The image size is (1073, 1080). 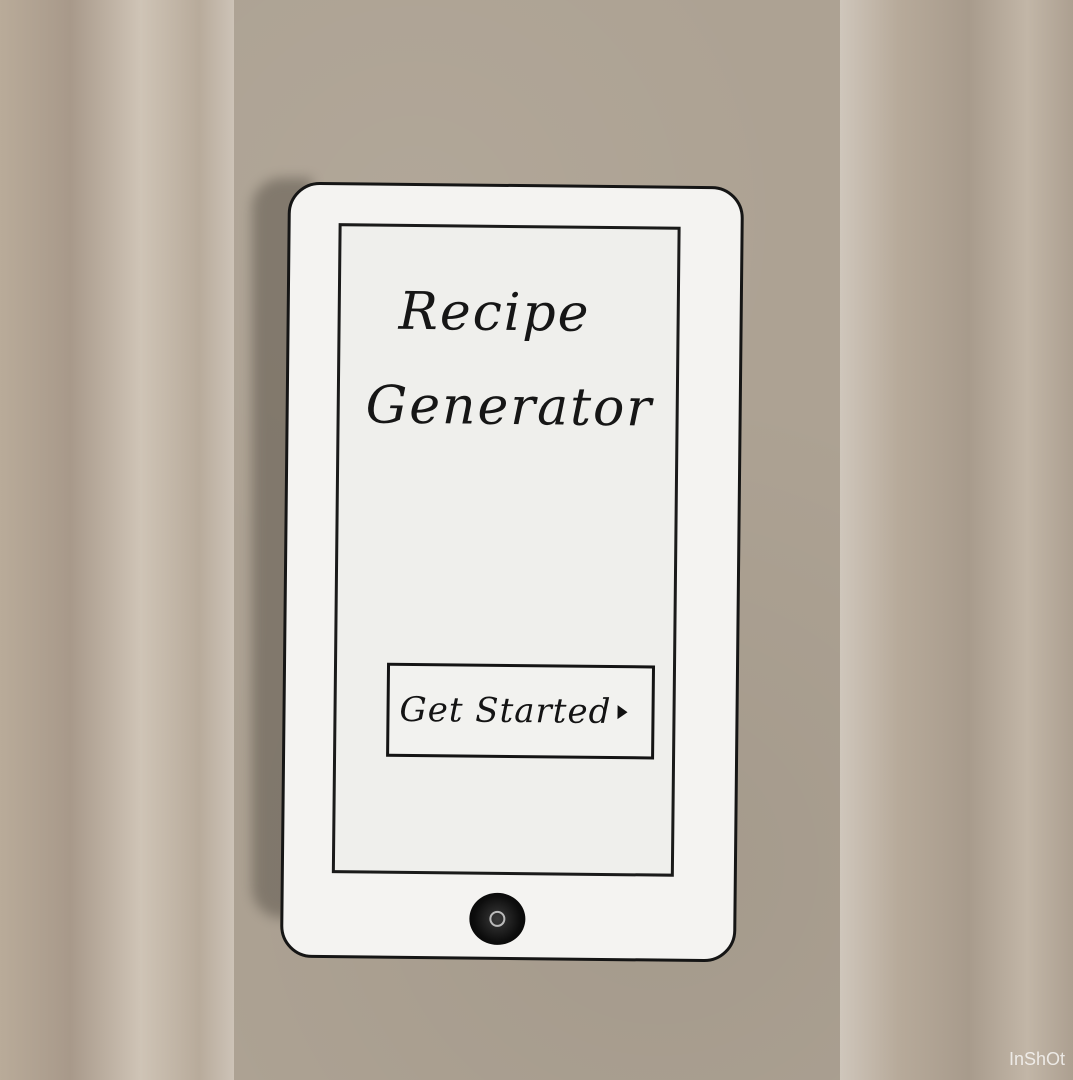 I want to click on app-title-line2: Generator, so click(x=509, y=407).